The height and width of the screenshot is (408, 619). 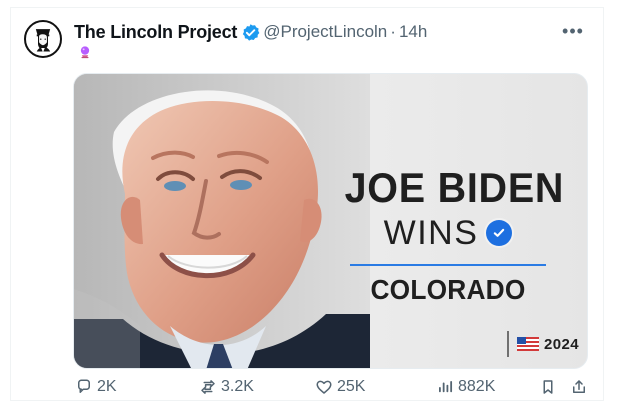 What do you see at coordinates (84, 387) in the screenshot?
I see `reply-icon` at bounding box center [84, 387].